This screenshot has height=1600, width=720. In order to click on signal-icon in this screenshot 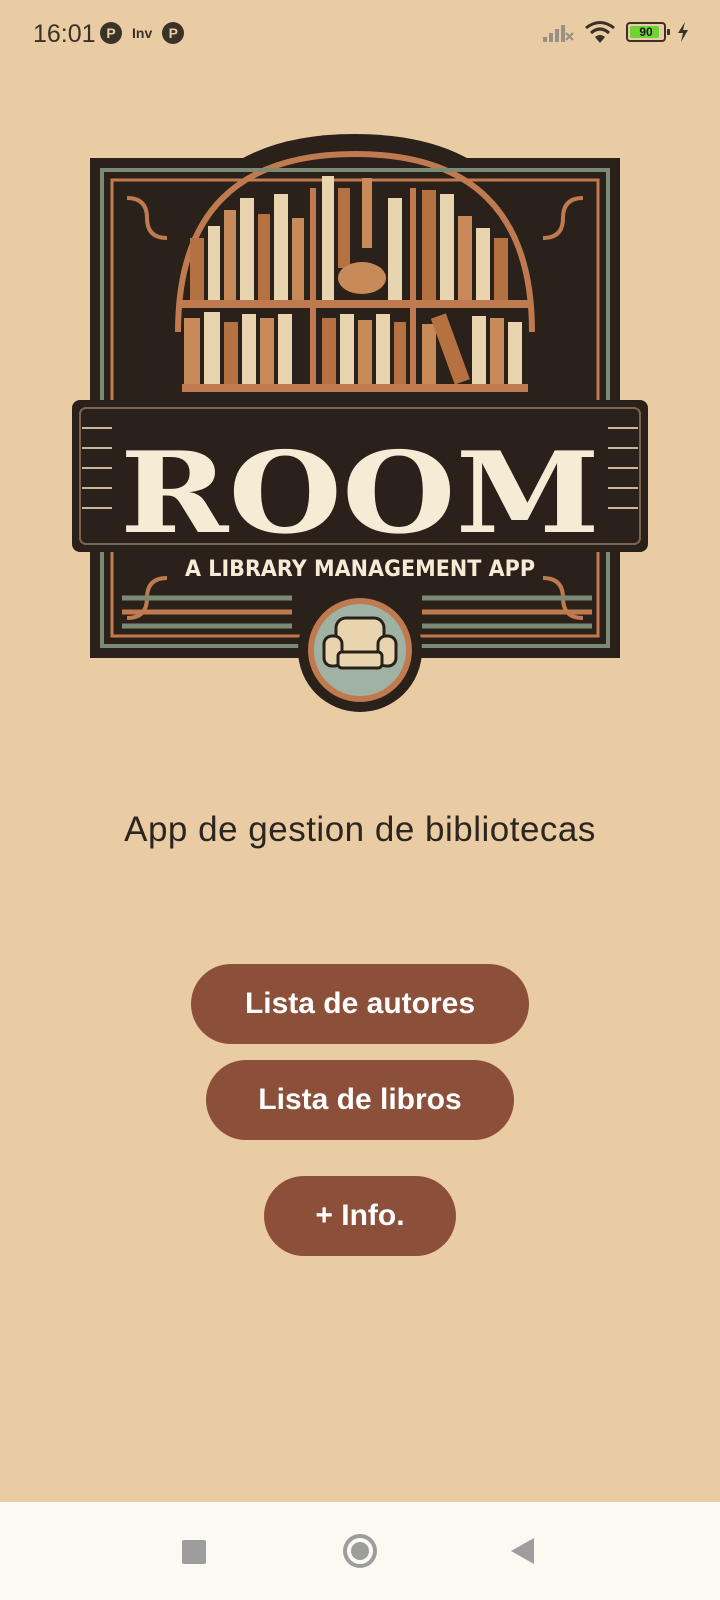, I will do `click(558, 33)`.